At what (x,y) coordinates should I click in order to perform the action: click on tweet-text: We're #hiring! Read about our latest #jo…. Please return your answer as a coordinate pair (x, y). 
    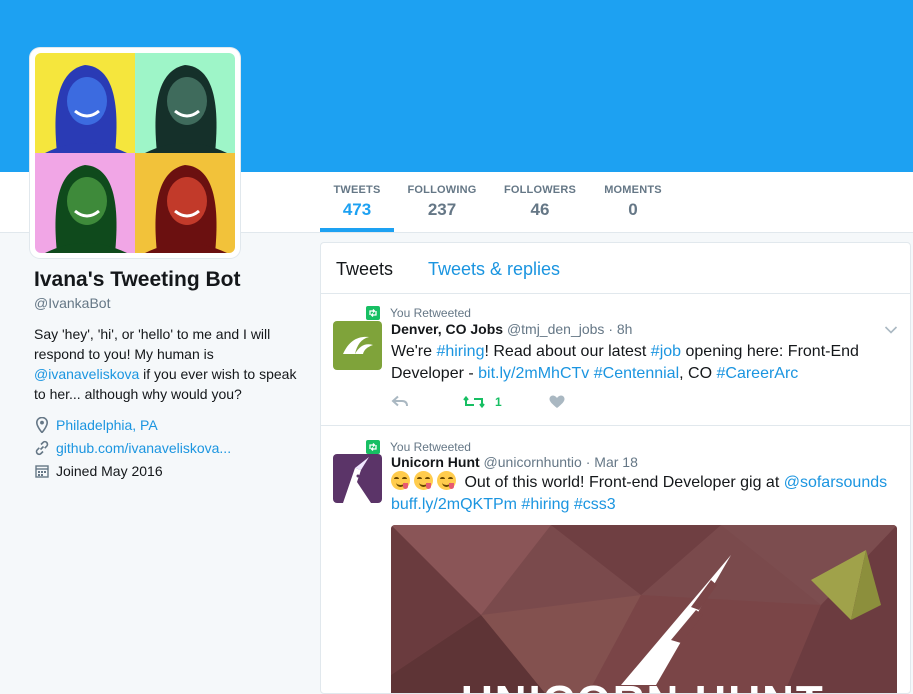
    Looking at the image, I should click on (646, 363).